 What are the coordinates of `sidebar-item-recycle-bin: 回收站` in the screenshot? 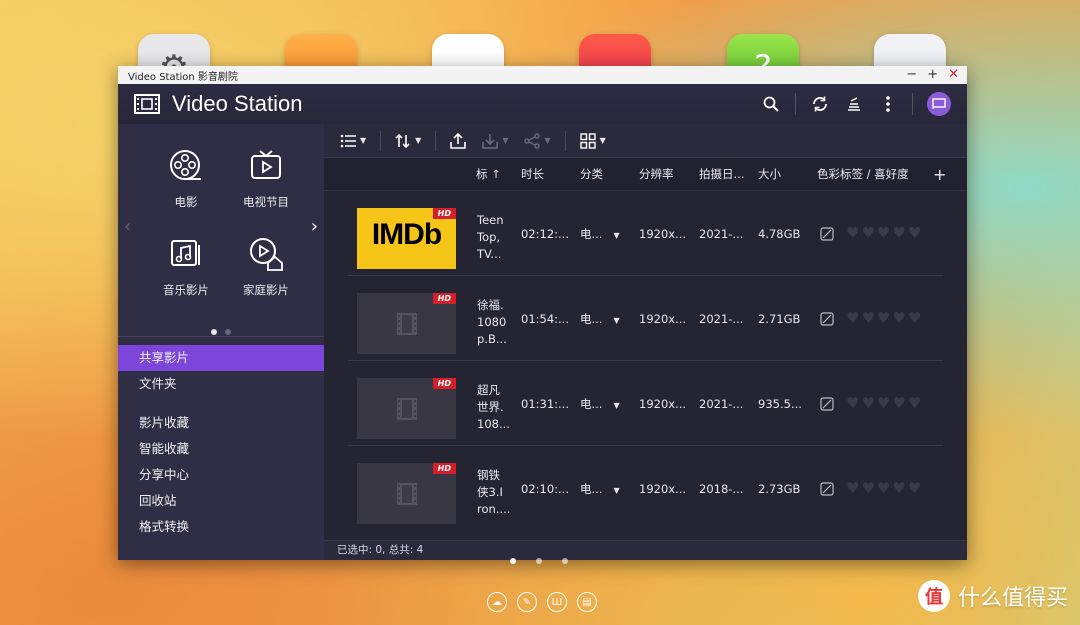 It's located at (221, 501).